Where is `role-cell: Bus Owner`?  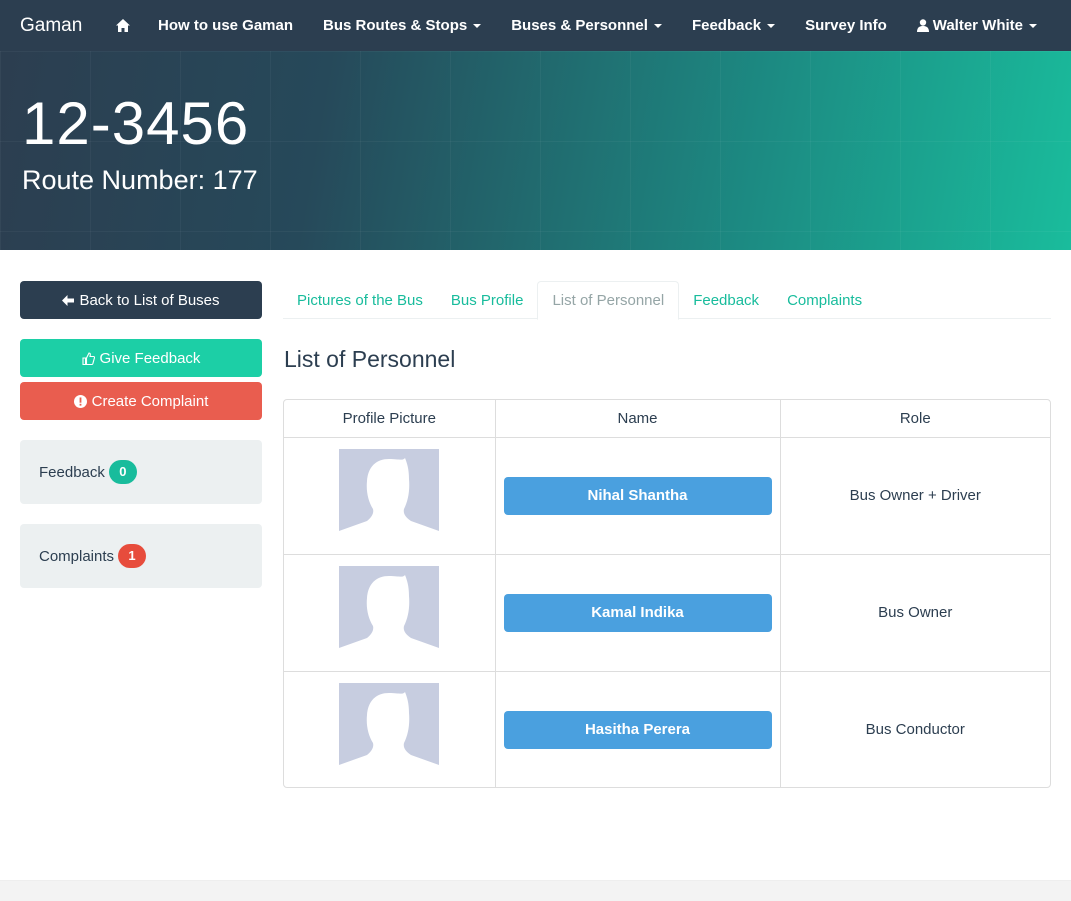 role-cell: Bus Owner is located at coordinates (915, 613).